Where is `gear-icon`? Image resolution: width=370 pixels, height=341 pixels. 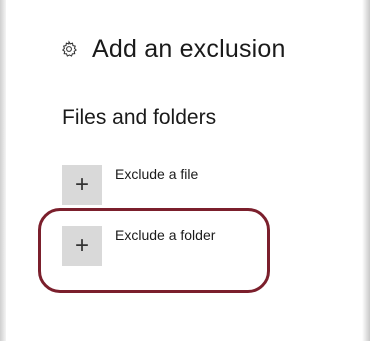 gear-icon is located at coordinates (69, 48).